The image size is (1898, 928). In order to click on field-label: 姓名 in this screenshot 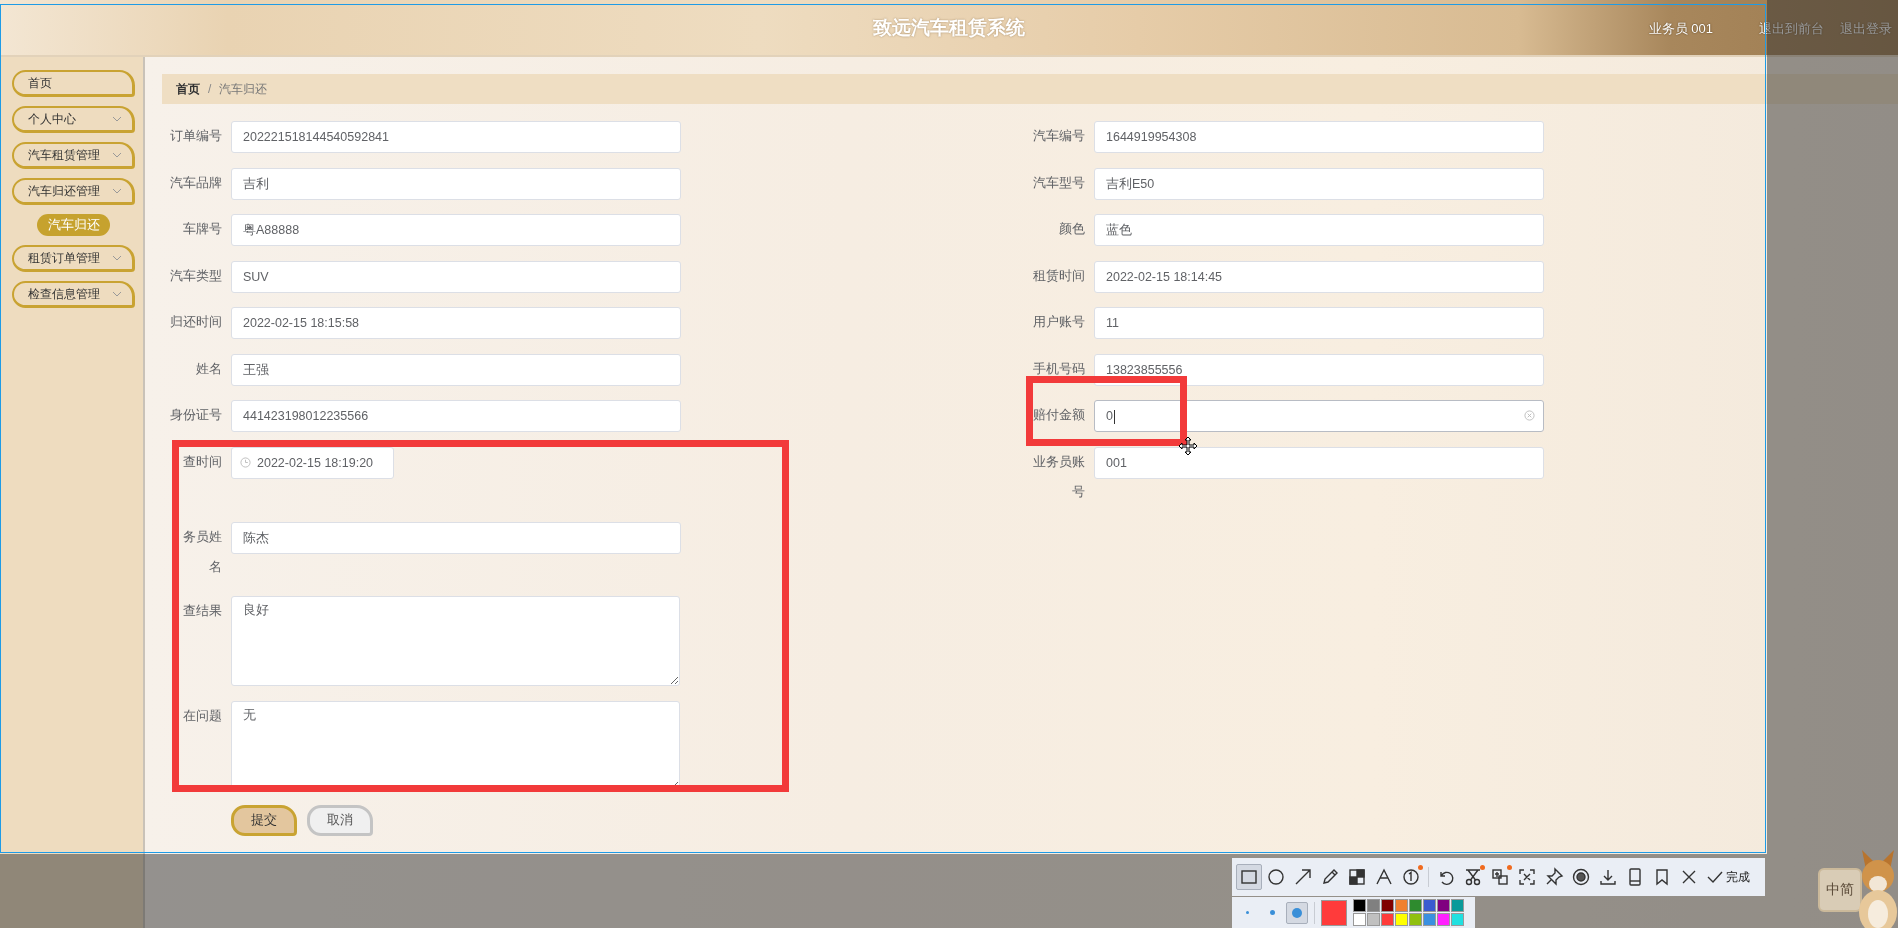, I will do `click(209, 369)`.